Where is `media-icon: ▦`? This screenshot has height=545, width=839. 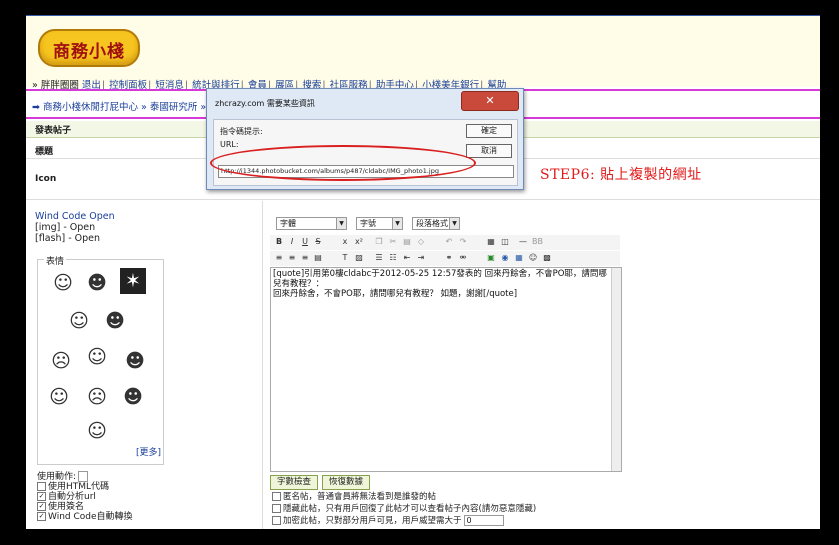 media-icon: ▦ is located at coordinates (519, 258).